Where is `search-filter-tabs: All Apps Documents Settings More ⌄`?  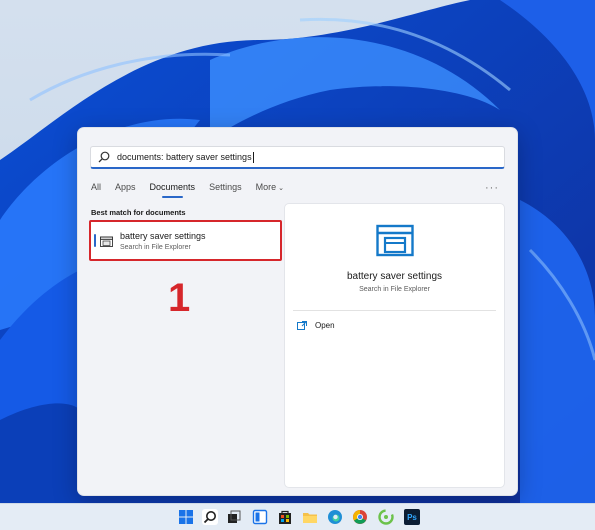 search-filter-tabs: All Apps Documents Settings More ⌄ is located at coordinates (194, 190).